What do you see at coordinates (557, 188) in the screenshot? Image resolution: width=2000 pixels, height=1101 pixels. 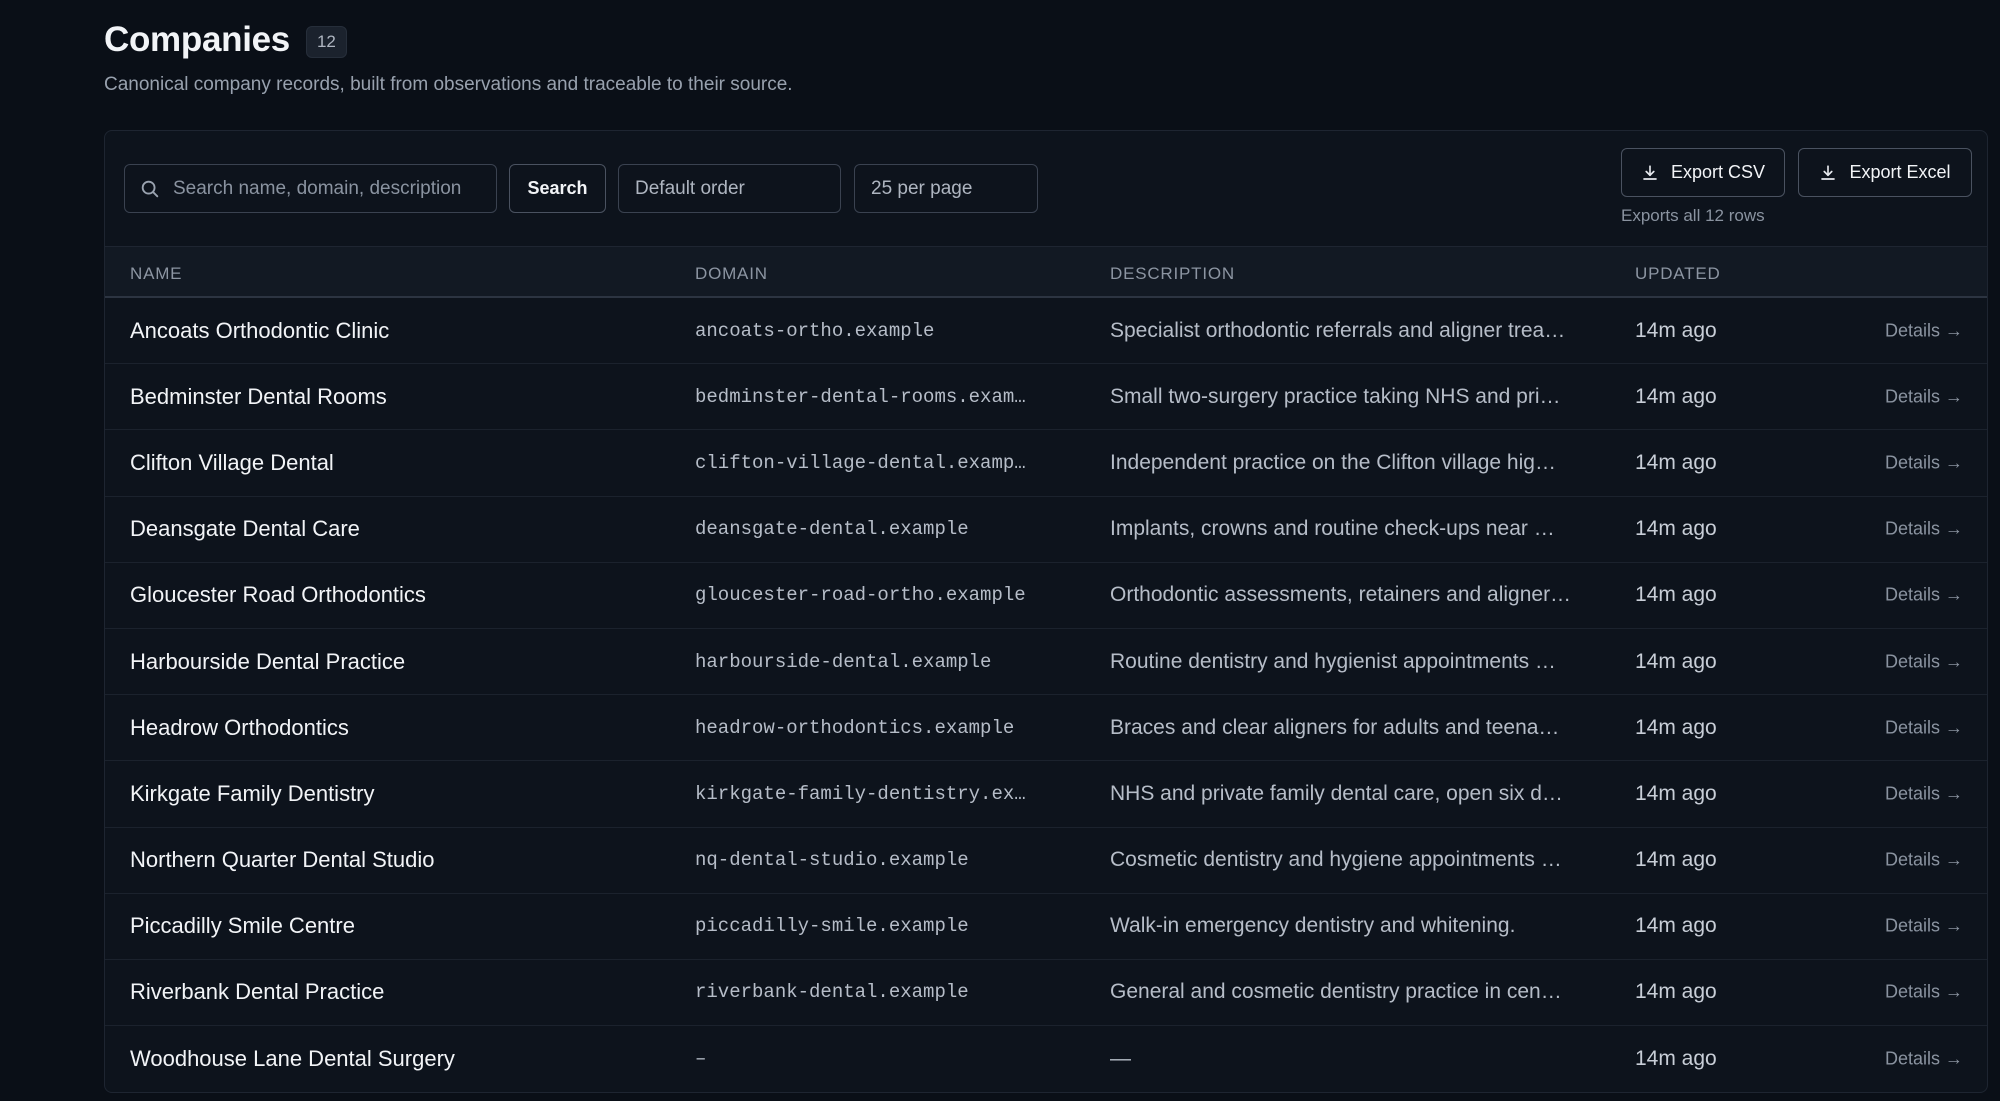 I see `search-button: Search` at bounding box center [557, 188].